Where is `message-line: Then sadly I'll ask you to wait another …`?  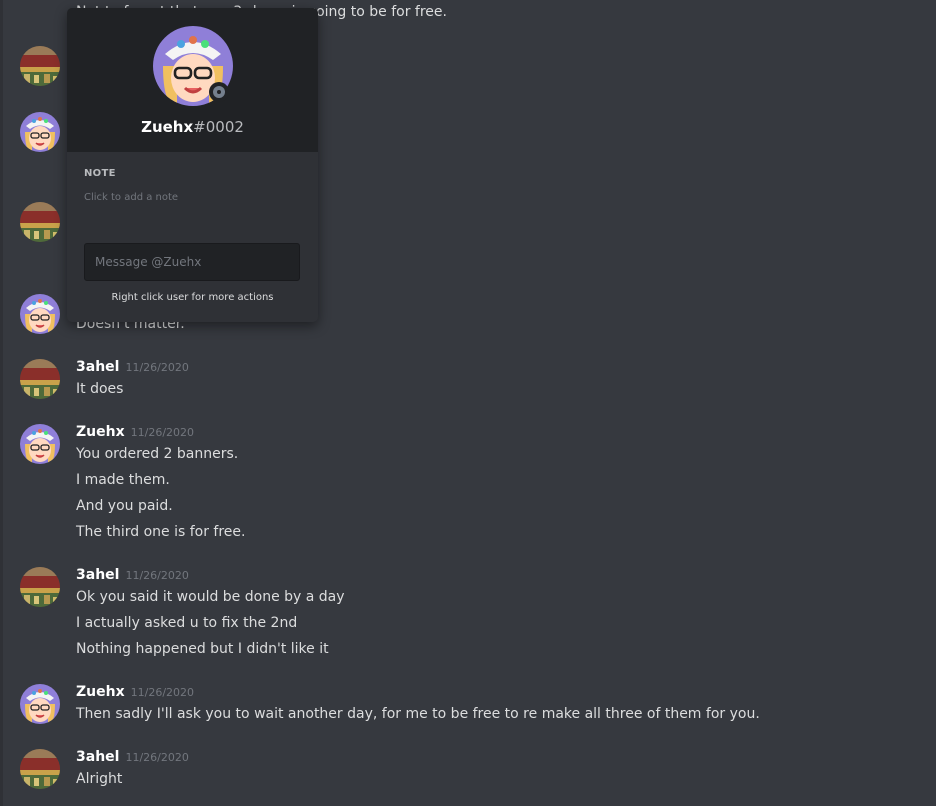
message-line: Then sadly I'll ask you to wait another … is located at coordinates (418, 714).